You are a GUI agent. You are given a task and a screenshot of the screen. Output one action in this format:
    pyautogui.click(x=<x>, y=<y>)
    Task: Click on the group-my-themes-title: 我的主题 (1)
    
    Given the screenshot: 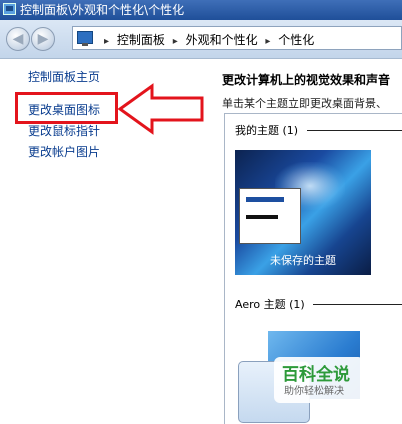 What is the action you would take?
    pyautogui.click(x=267, y=130)
    